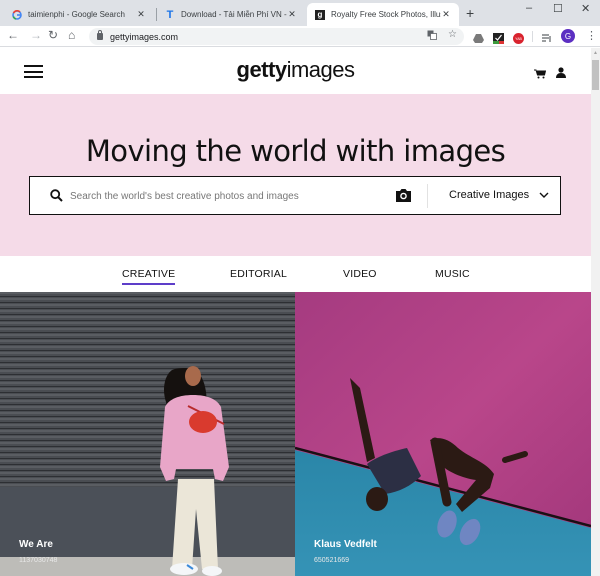 The height and width of the screenshot is (576, 600). Describe the element at coordinates (76, 14) in the screenshot. I see `tab-title: taimienphi - Google Search` at that location.